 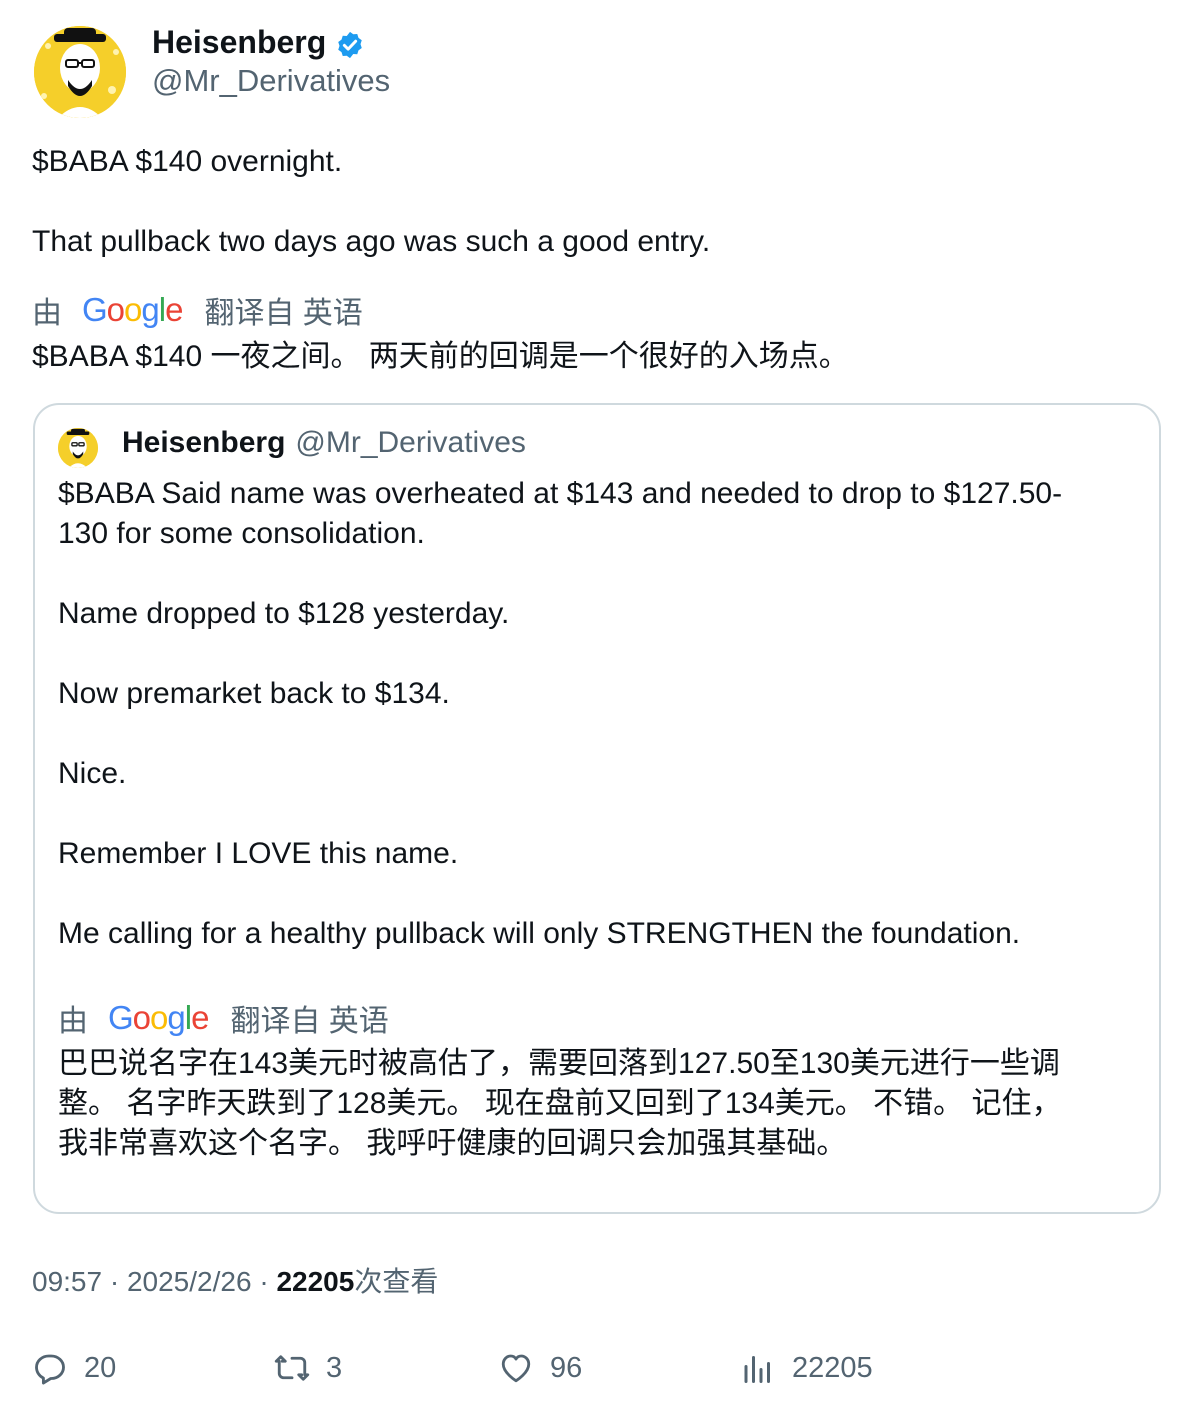 I want to click on views-label: 次查看, so click(x=396, y=1281).